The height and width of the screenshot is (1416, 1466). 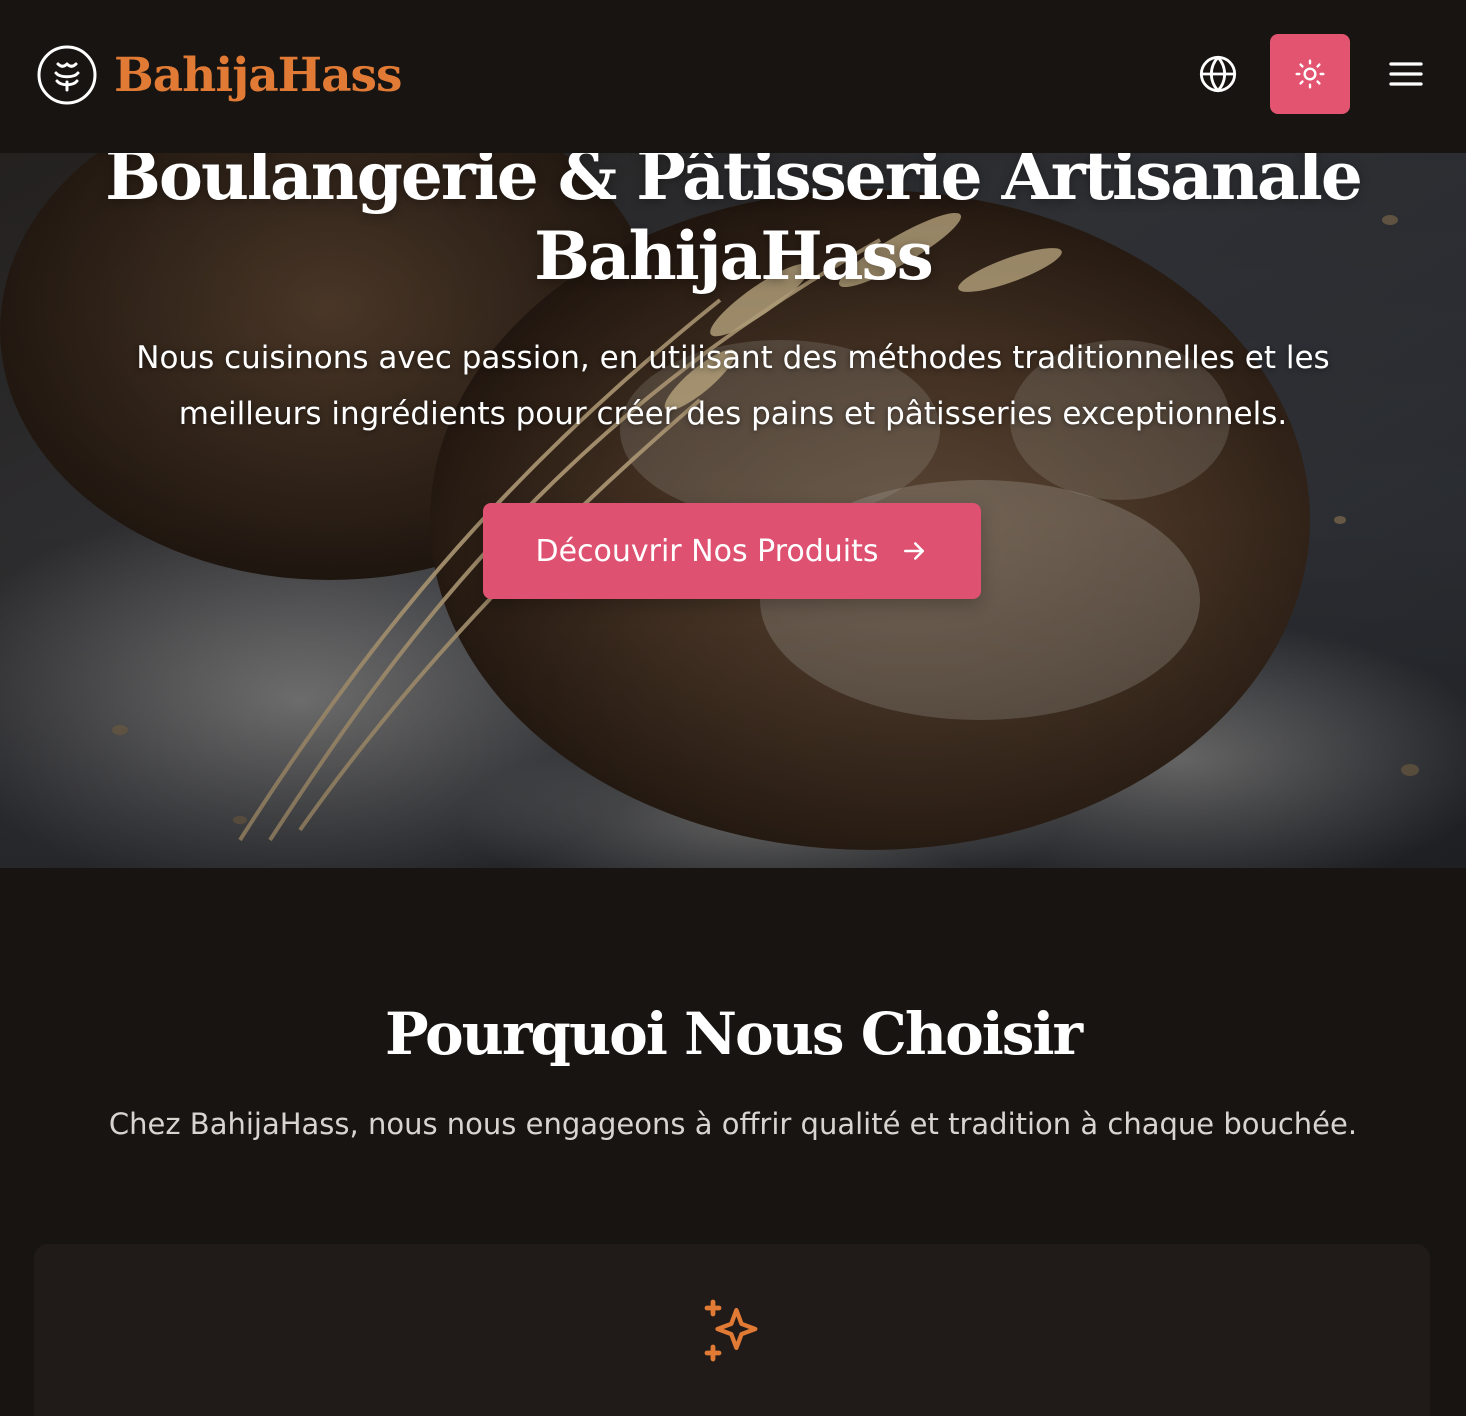 I want to click on language-button, so click(x=1218, y=74).